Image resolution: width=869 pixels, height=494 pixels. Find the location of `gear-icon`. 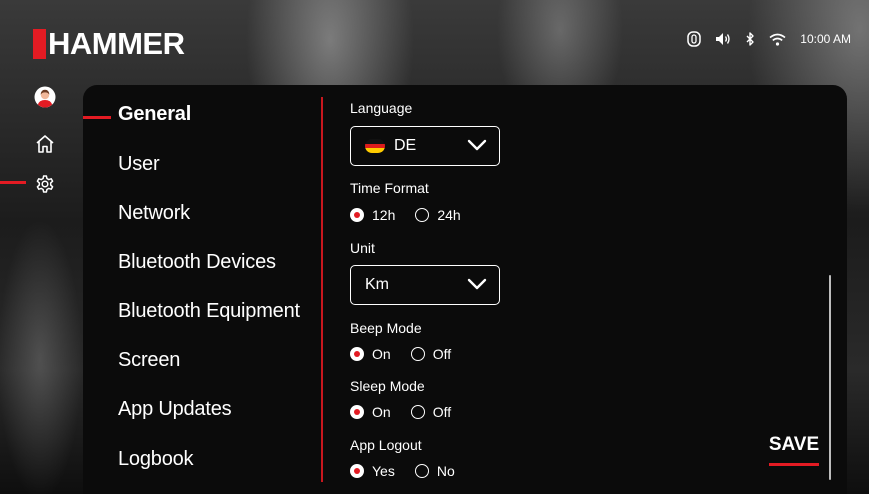

gear-icon is located at coordinates (45, 184).